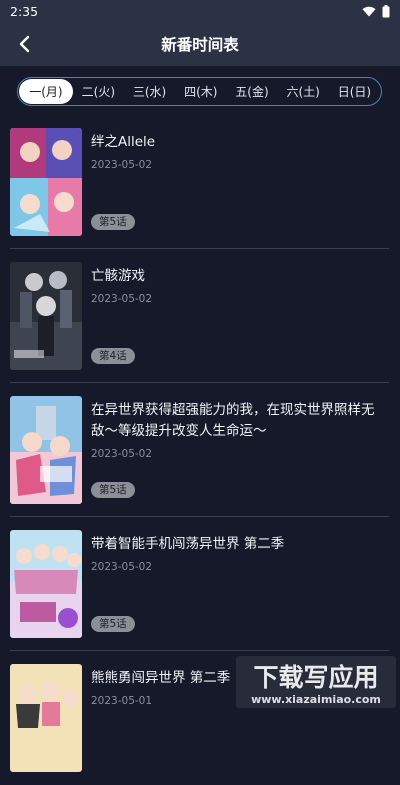 This screenshot has width=400, height=785. Describe the element at coordinates (200, 11) in the screenshot. I see `status-bar: 2:35` at that location.